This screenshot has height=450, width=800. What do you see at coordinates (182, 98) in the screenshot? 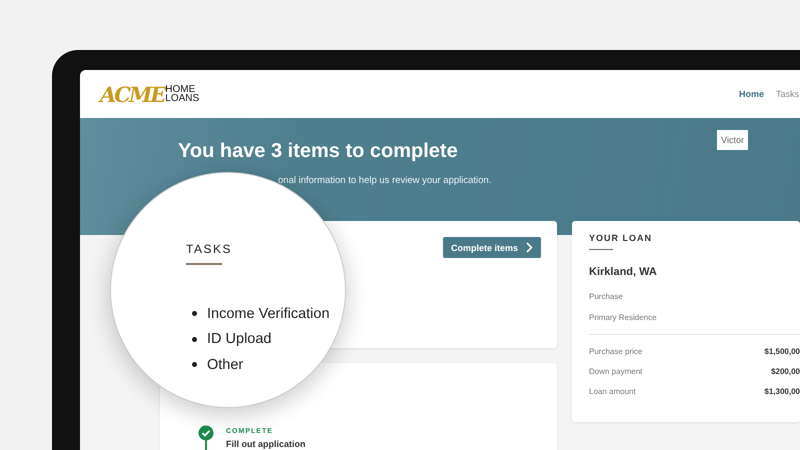
I see `logo-text: LOANS` at bounding box center [182, 98].